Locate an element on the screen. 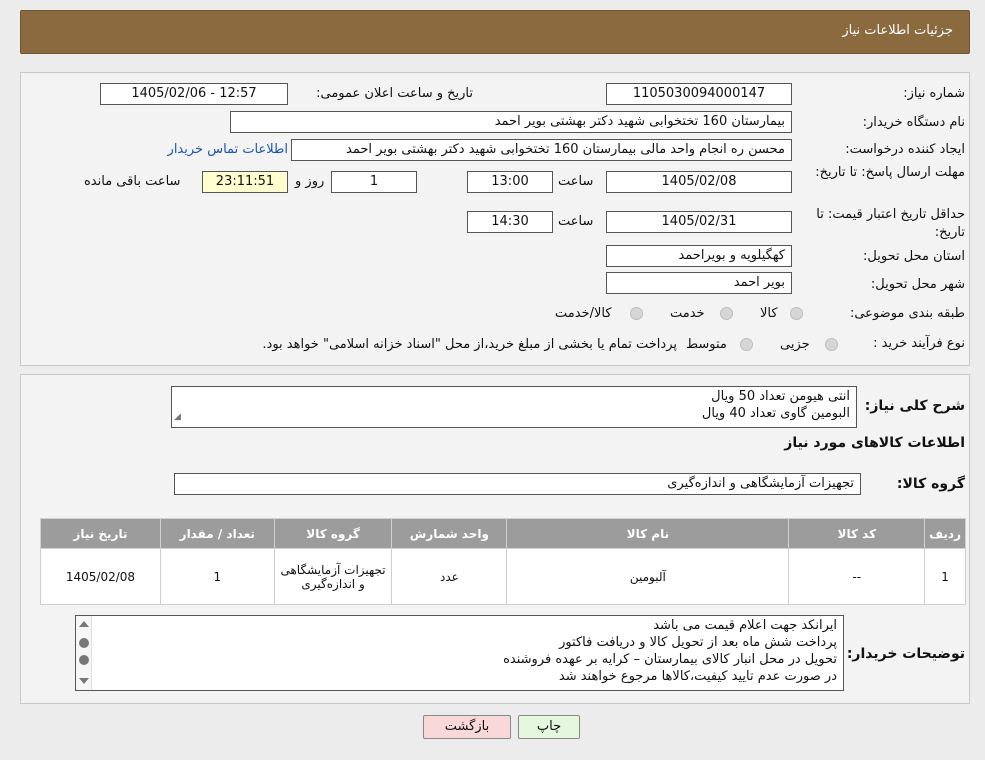 The width and height of the screenshot is (985, 760). need-number-label: شماره نیاز: is located at coordinates (934, 93).